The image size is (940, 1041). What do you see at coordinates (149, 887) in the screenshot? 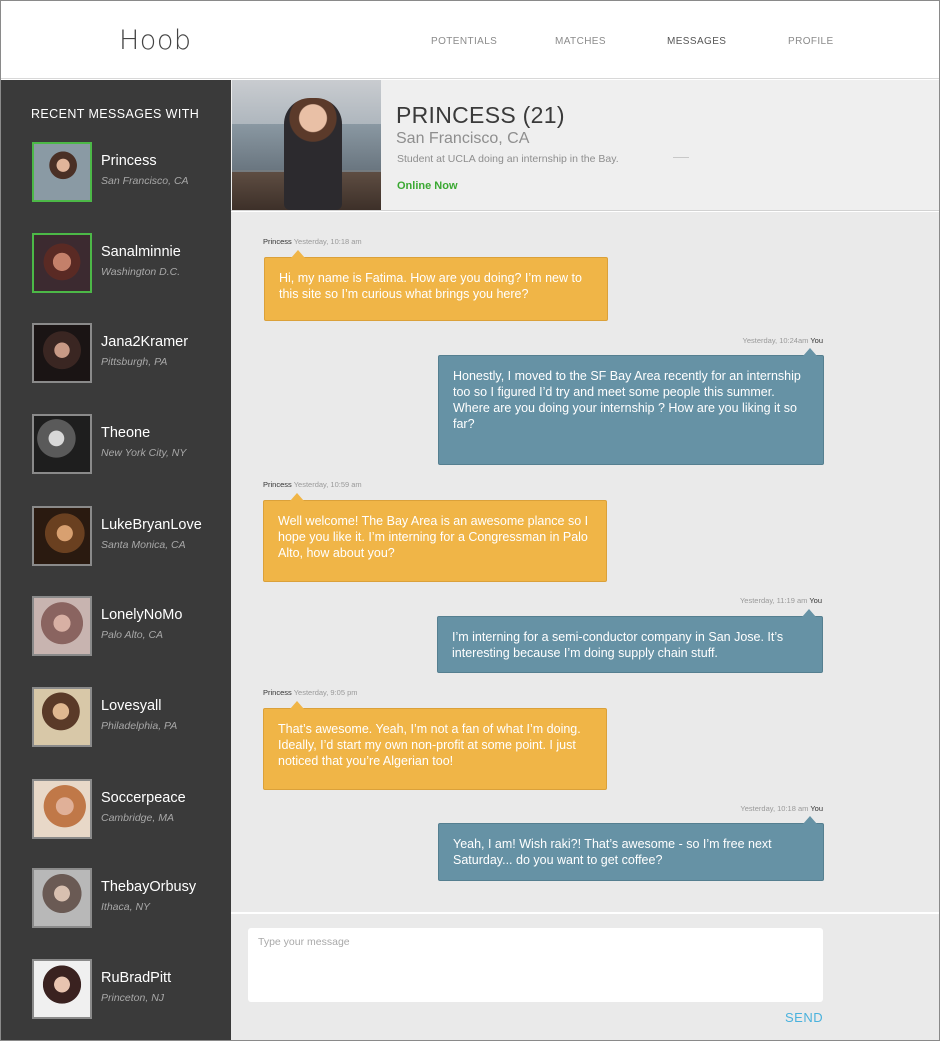
I see `contact-name: ThebayOrbusy` at bounding box center [149, 887].